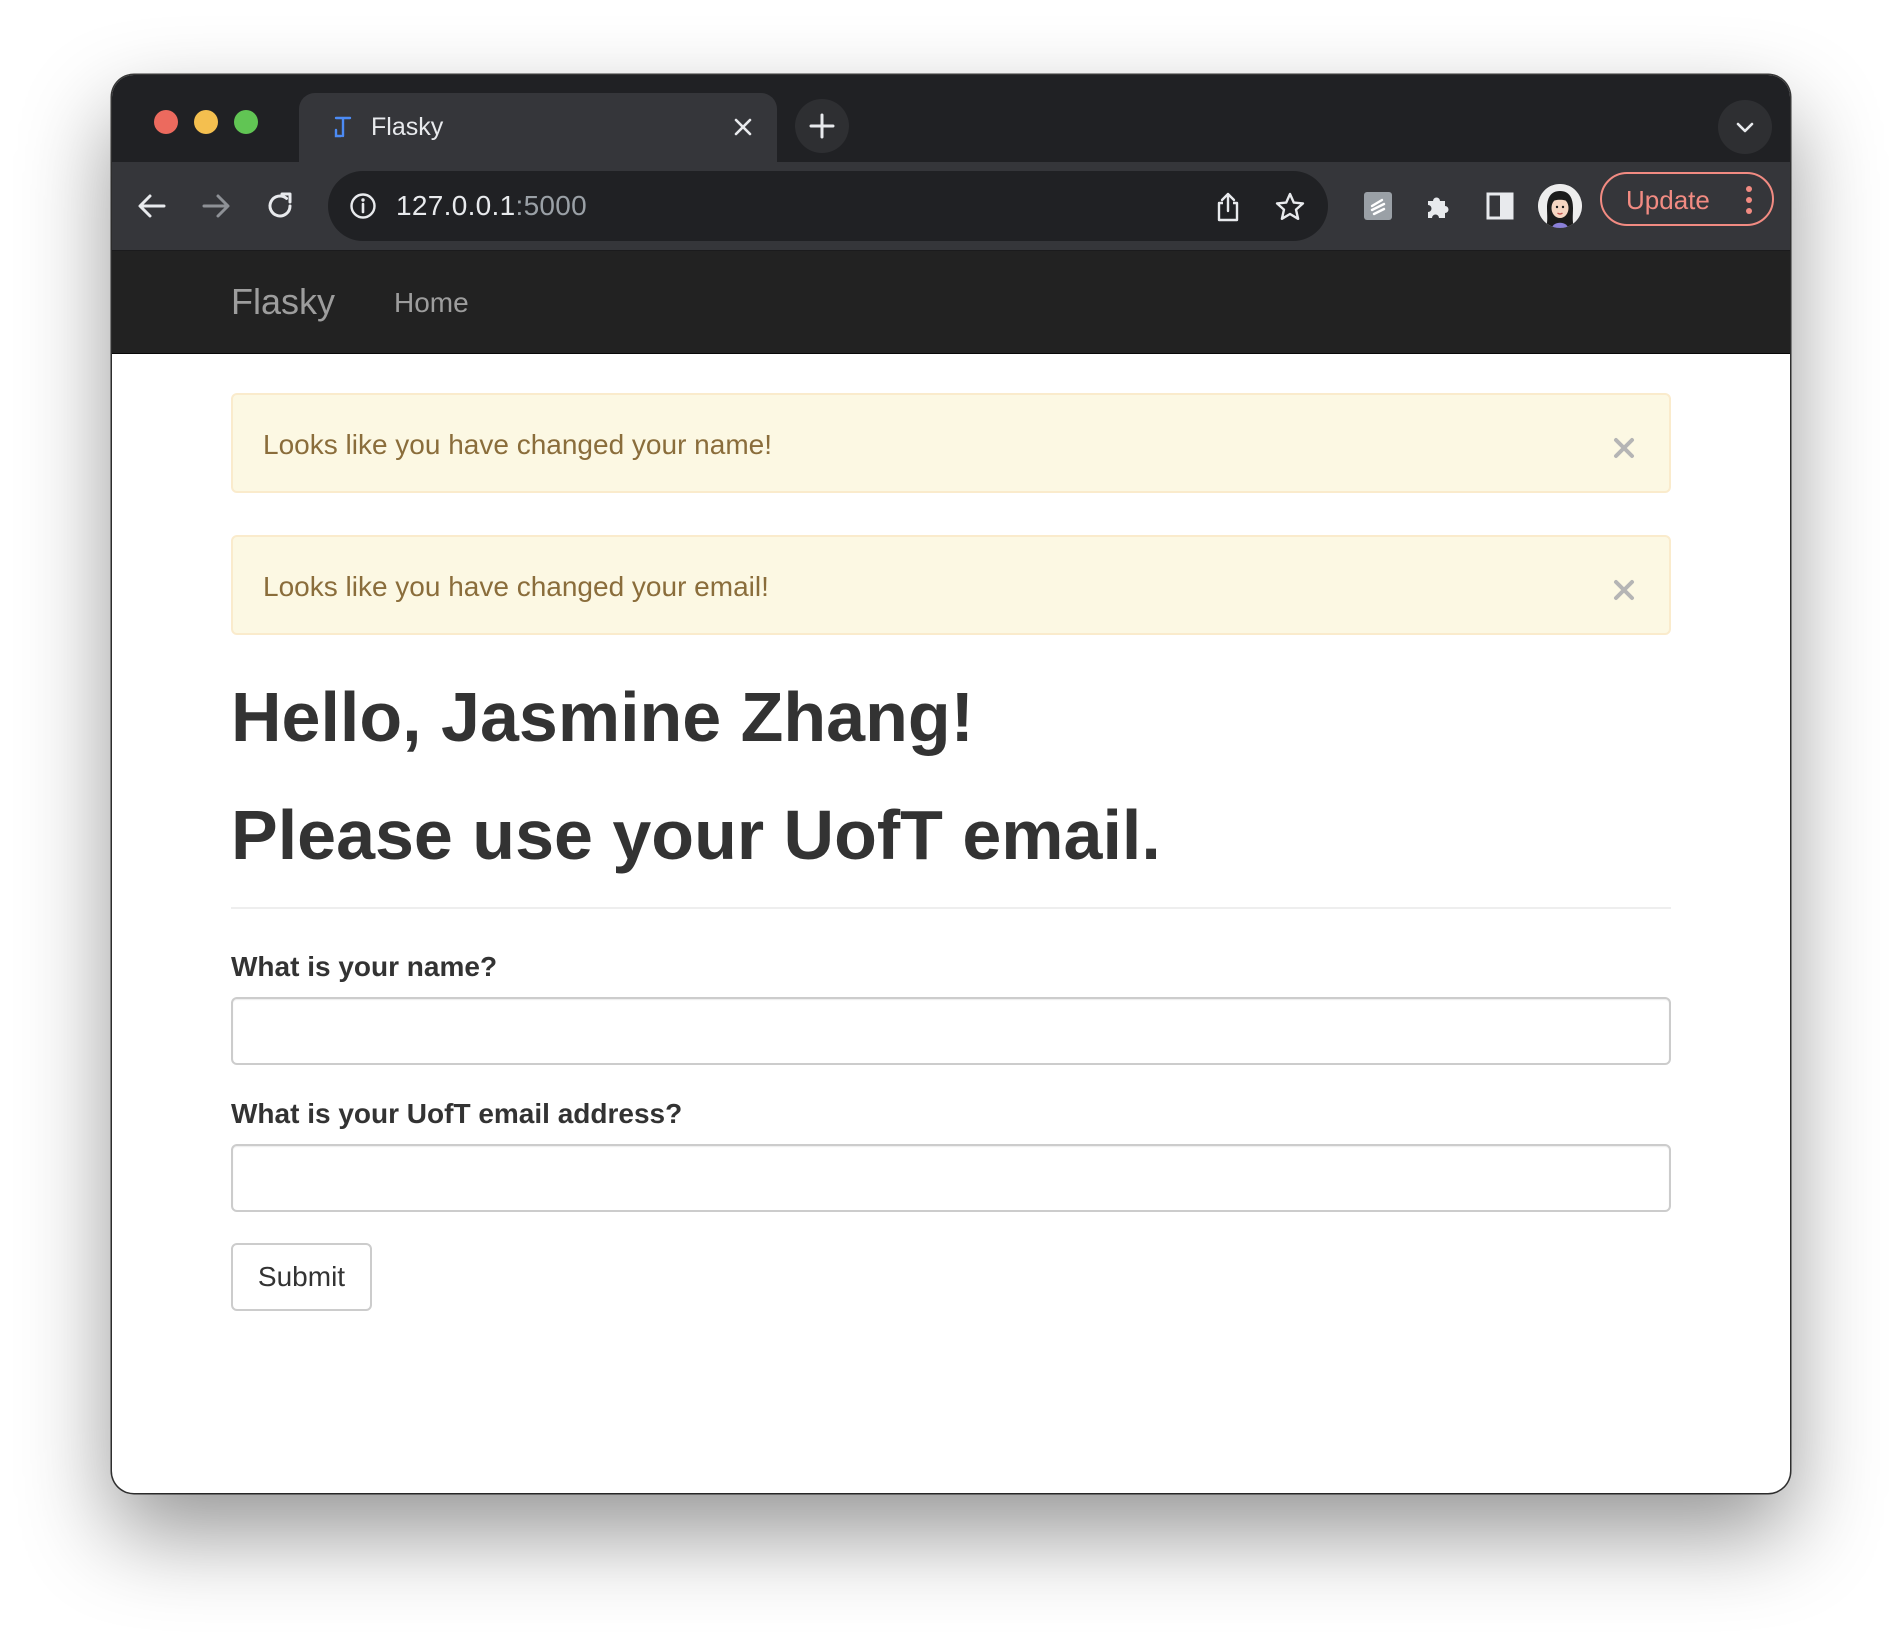  Describe the element at coordinates (743, 127) in the screenshot. I see `close-tab-icon` at that location.